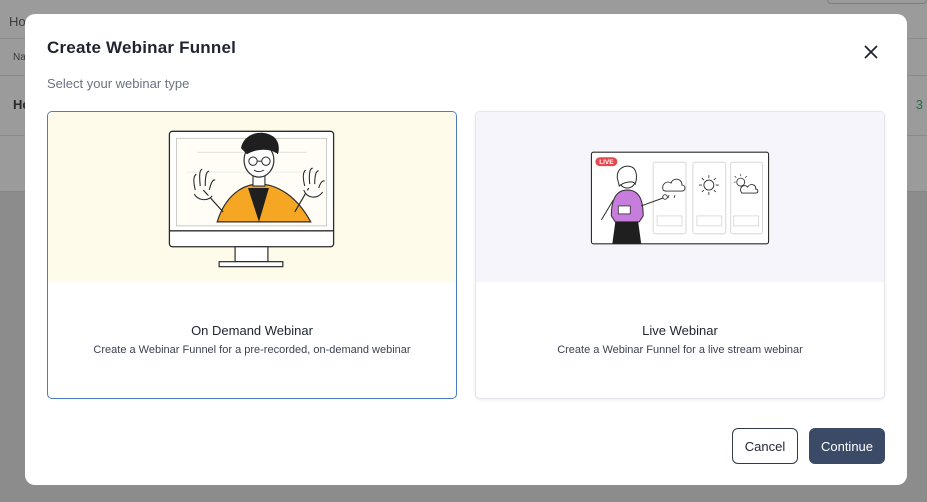  What do you see at coordinates (19, 57) in the screenshot?
I see `background-column-header: Na` at bounding box center [19, 57].